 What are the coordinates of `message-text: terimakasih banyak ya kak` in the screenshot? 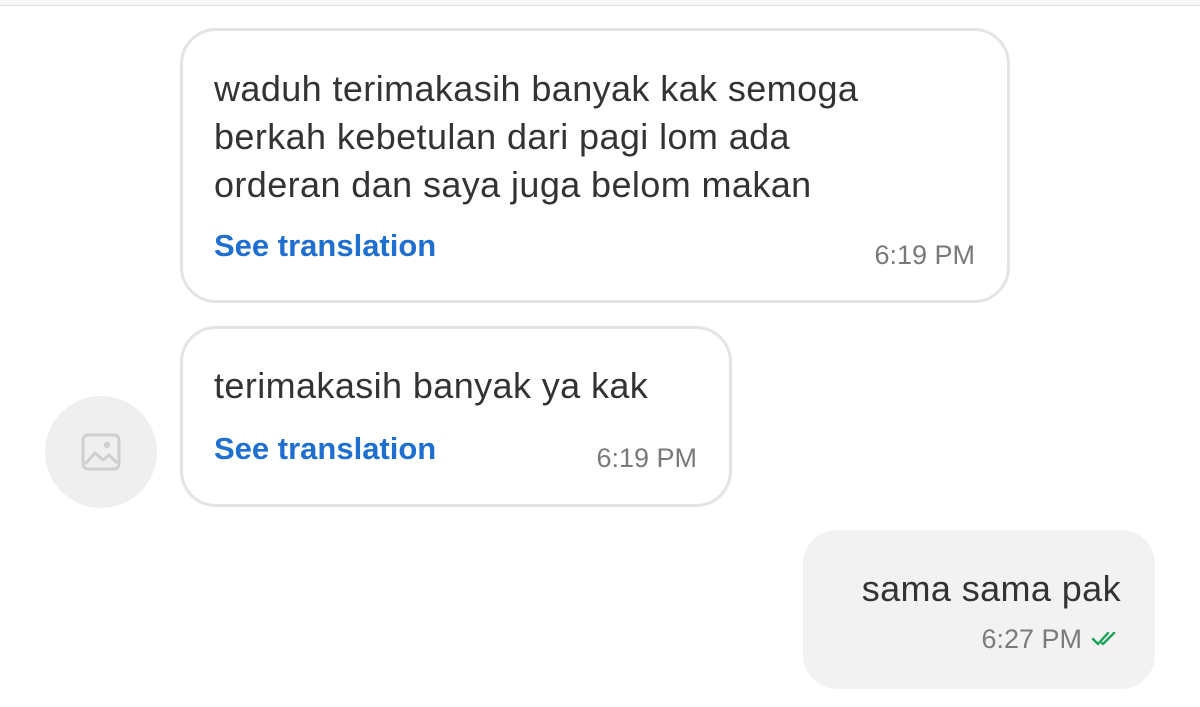 It's located at (431, 385).